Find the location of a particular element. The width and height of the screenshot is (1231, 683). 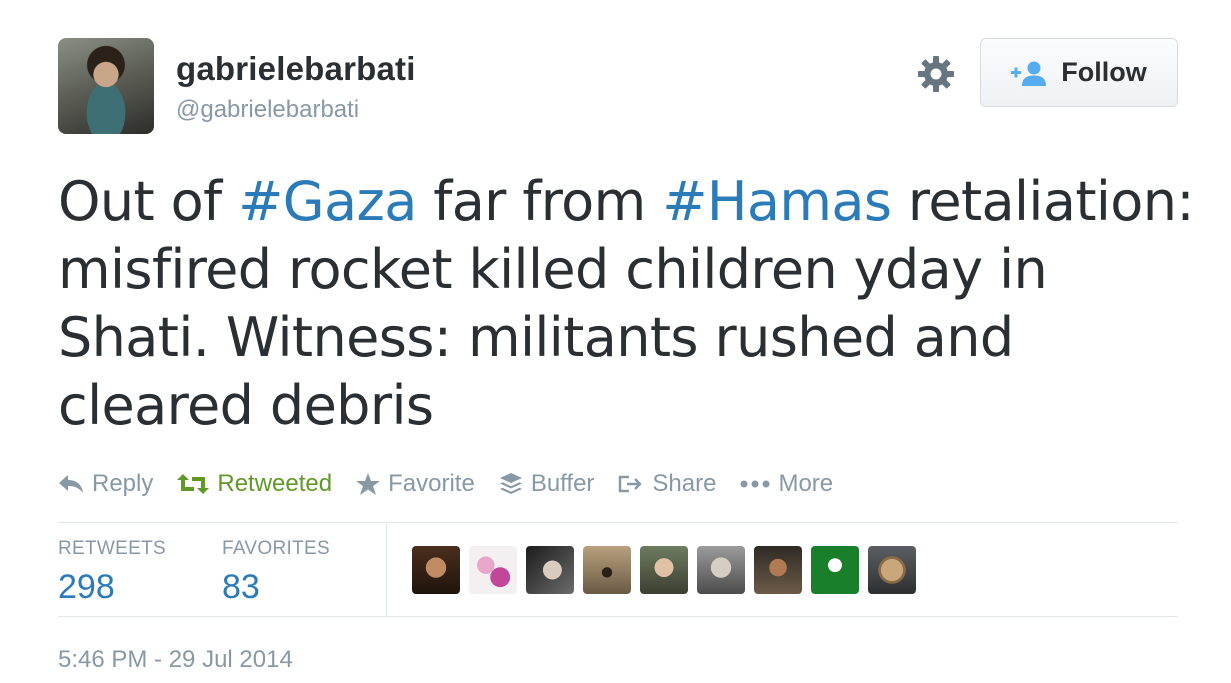

tweet-text-segment: far from is located at coordinates (539, 201).